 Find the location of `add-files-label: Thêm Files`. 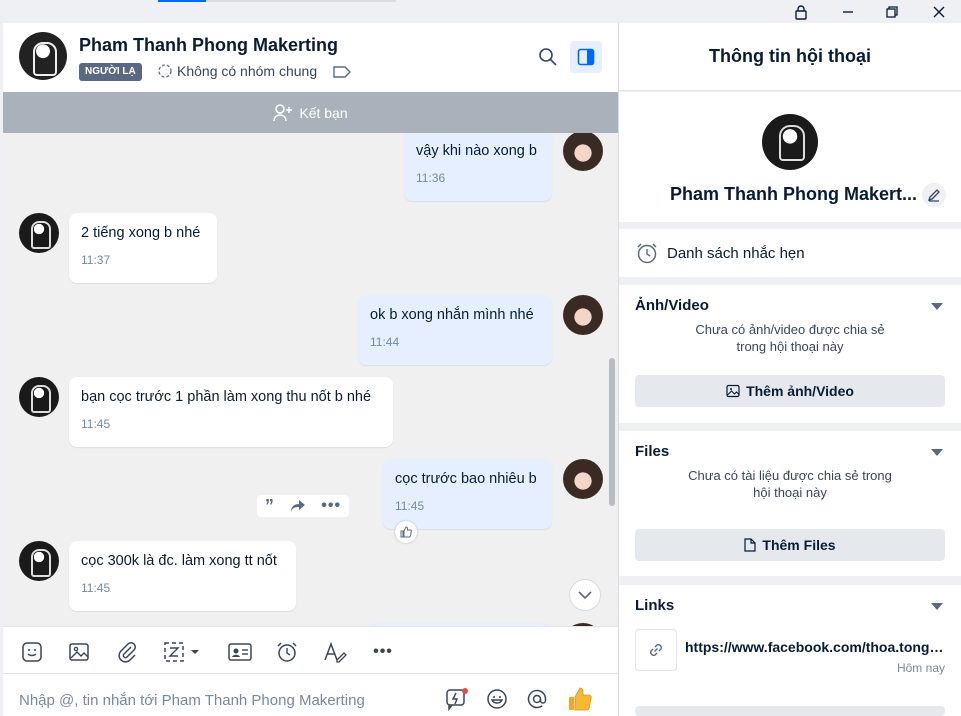

add-files-label: Thêm Files is located at coordinates (799, 545).